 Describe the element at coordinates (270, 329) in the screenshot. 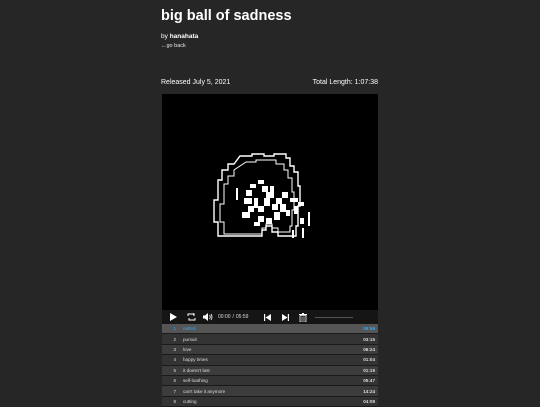

I see `track-row: 1 nothol 05:59` at that location.